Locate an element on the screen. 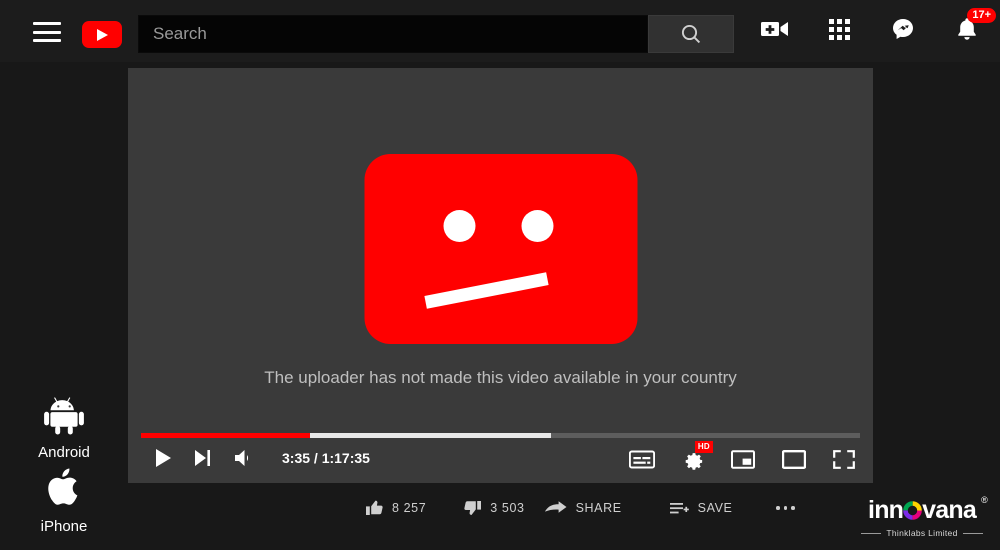  search-button is located at coordinates (691, 34).